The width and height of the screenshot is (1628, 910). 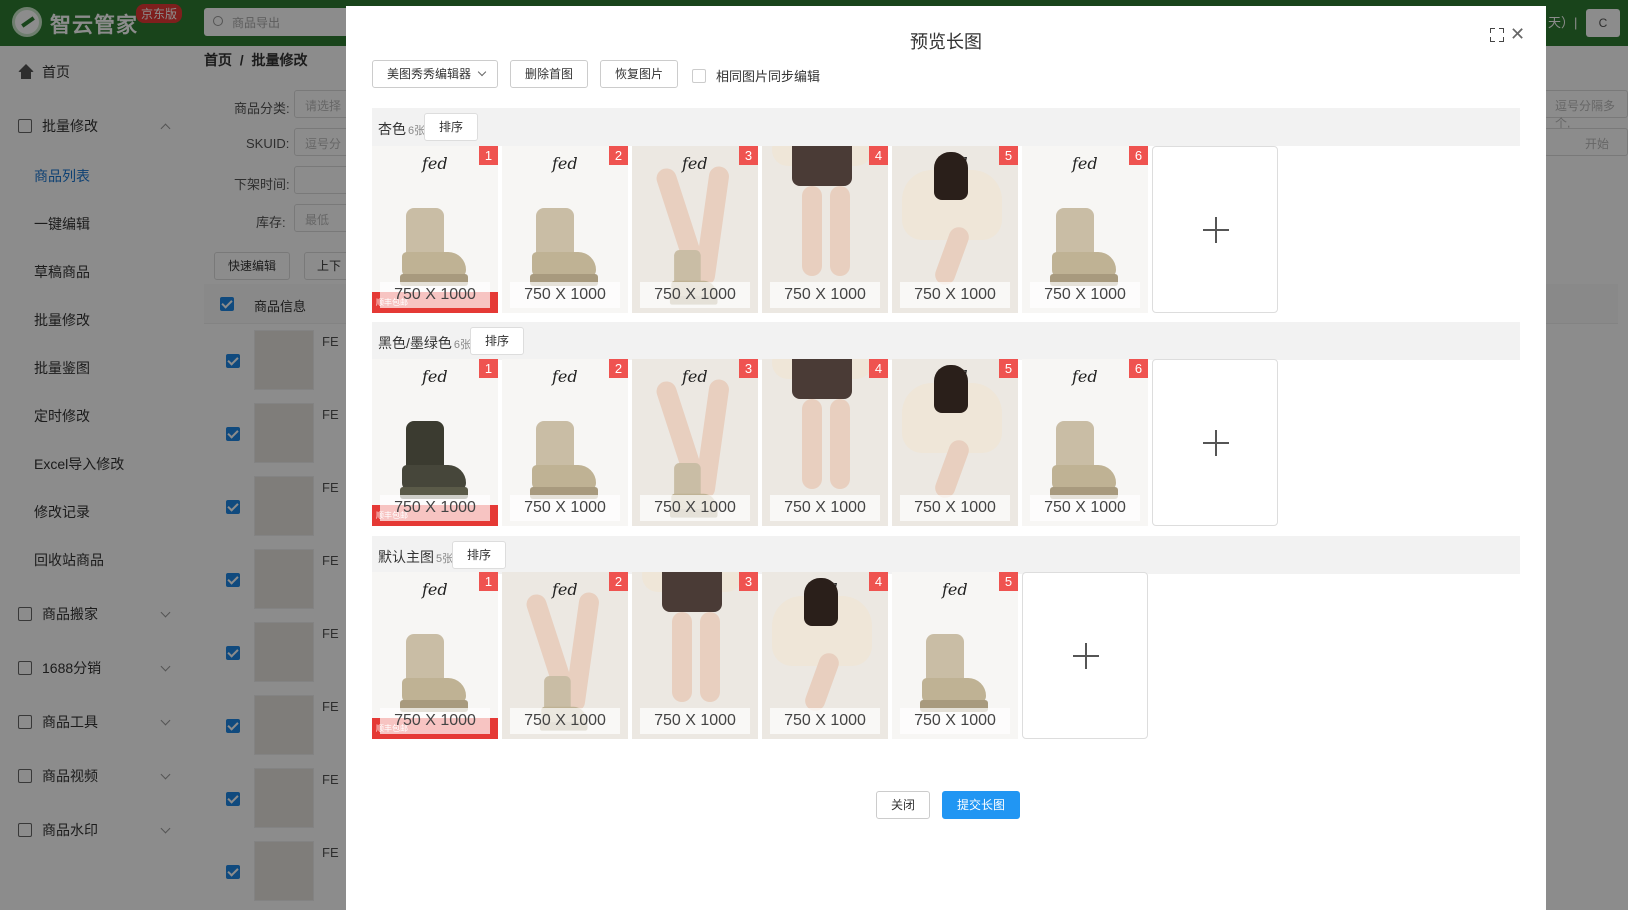 I want to click on close-icon: ✕, so click(x=1517, y=34).